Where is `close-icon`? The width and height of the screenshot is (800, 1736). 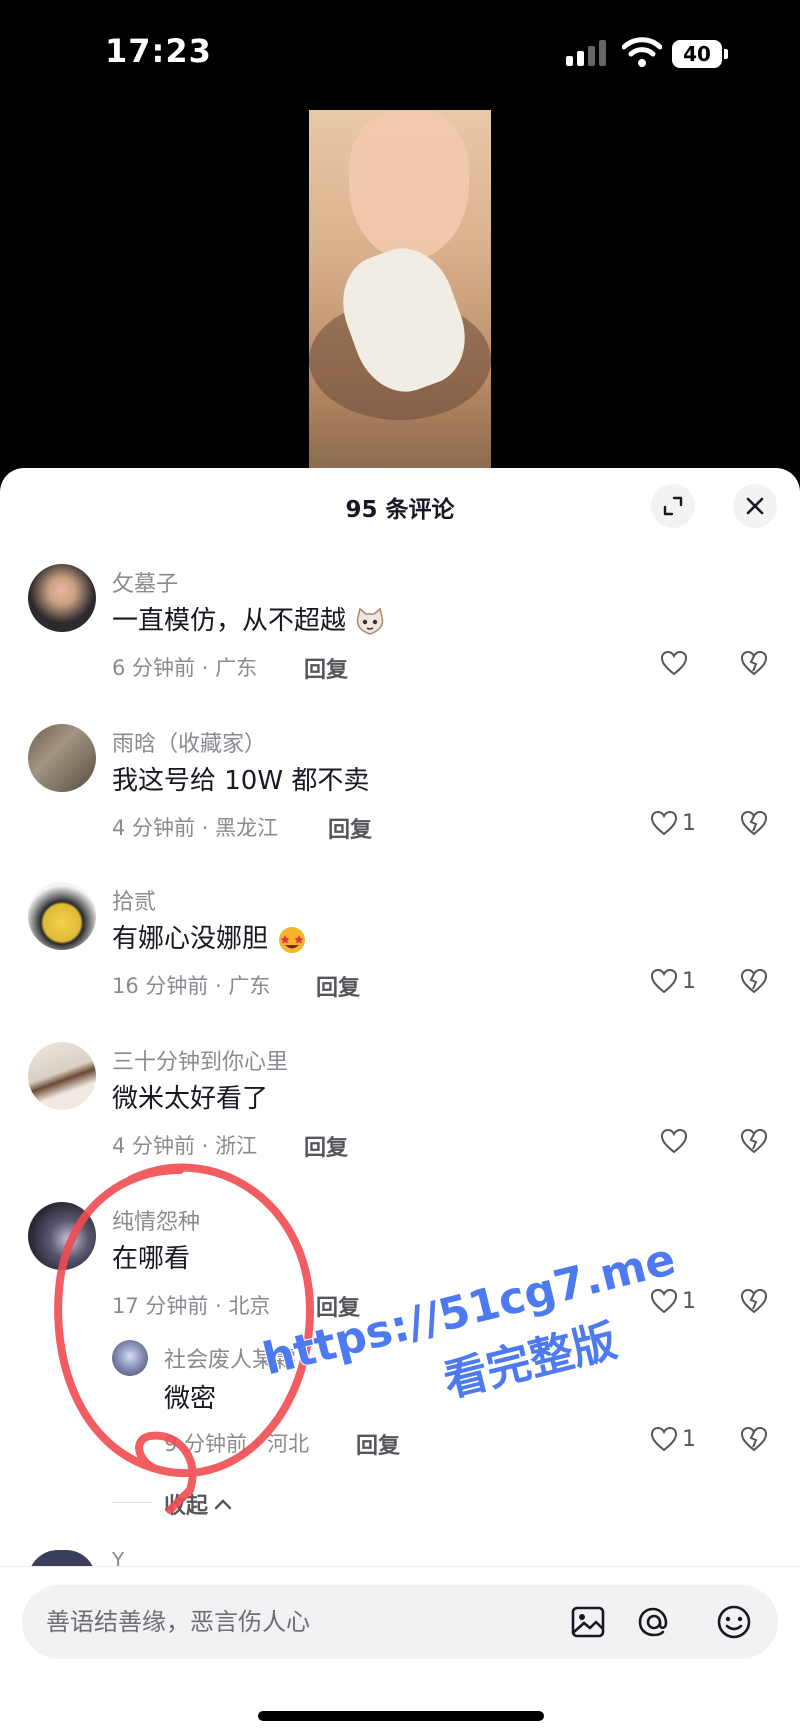 close-icon is located at coordinates (755, 506).